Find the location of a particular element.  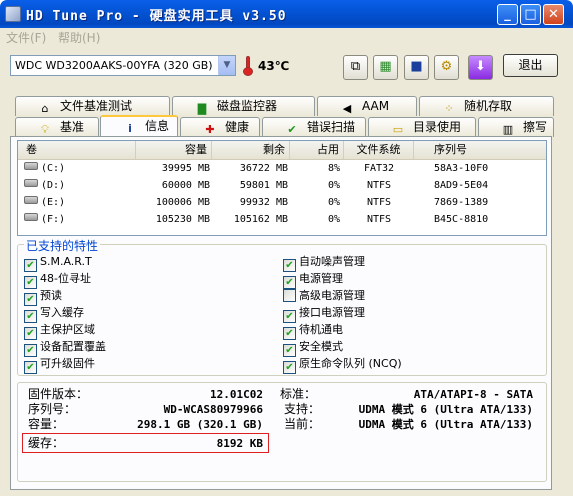

tab-label: 目录使用 is located at coordinates (437, 127).